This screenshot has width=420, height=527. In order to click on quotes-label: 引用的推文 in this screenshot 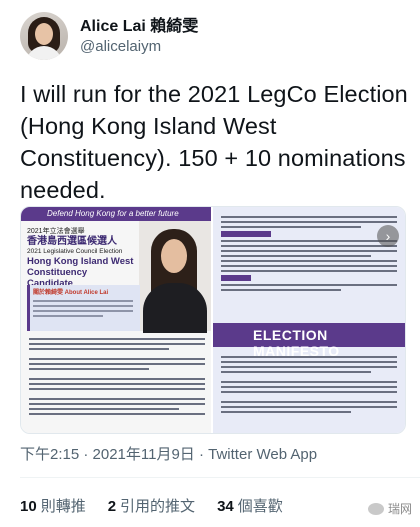, I will do `click(158, 506)`.